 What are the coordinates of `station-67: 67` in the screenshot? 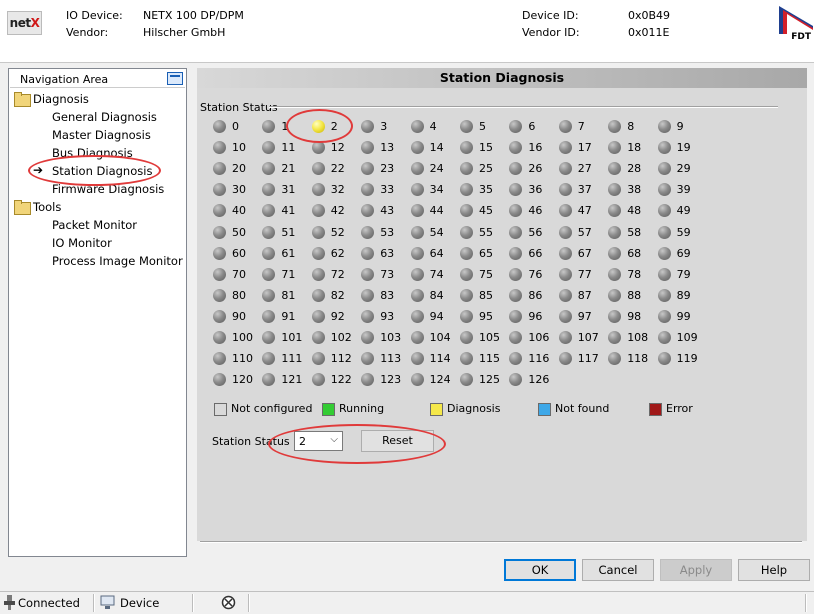 It's located at (583, 253).